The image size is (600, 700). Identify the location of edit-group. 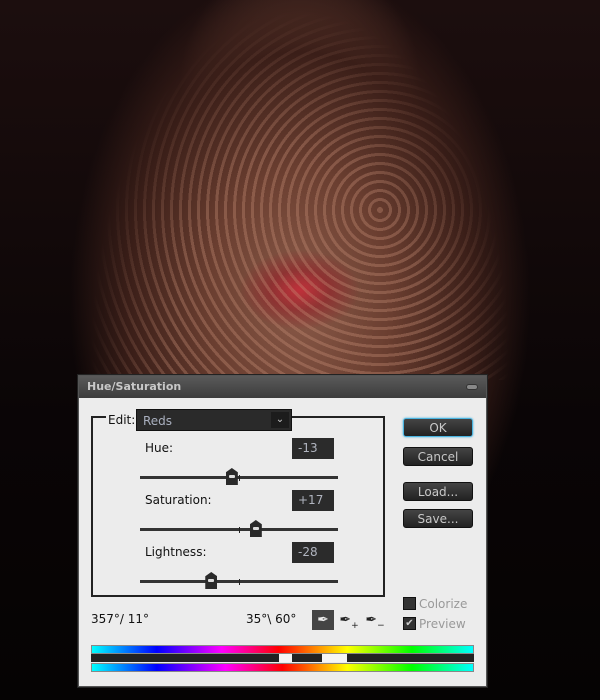
(238, 506).